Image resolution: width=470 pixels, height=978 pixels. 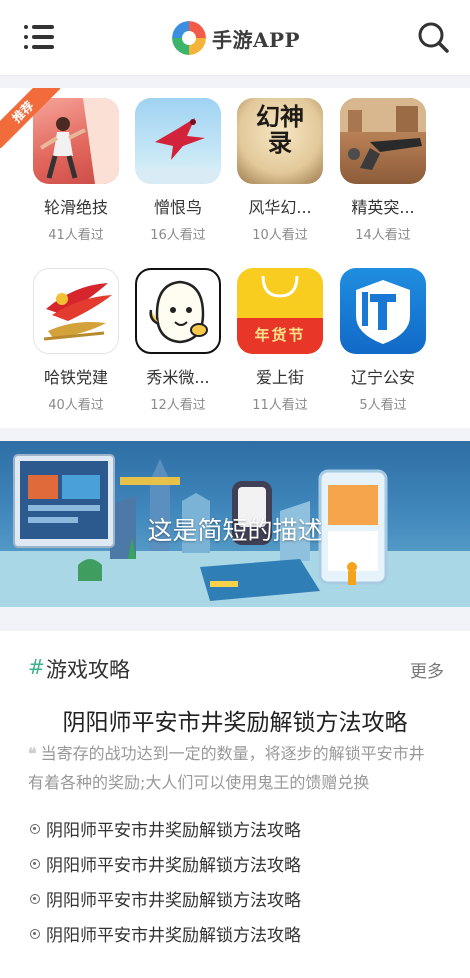 I want to click on shopping-icon-text: 年货节, so click(x=280, y=335).